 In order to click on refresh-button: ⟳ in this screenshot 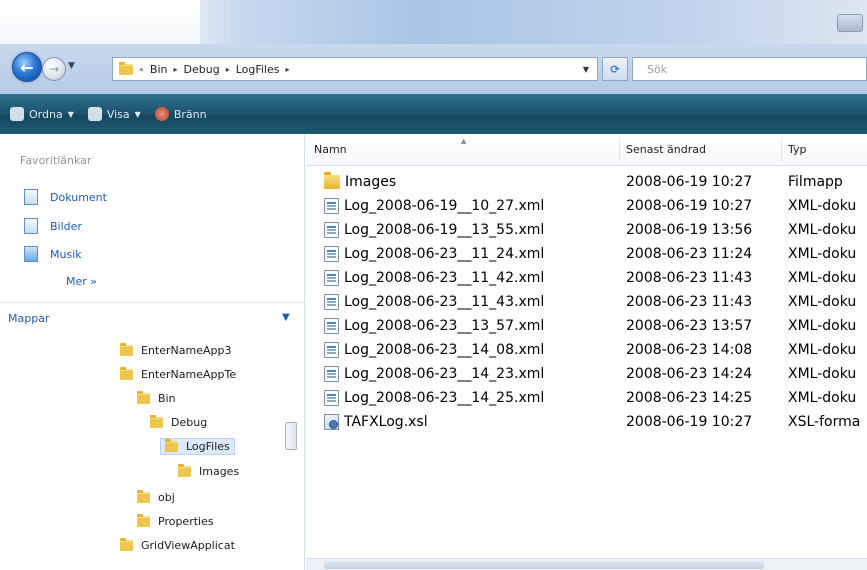, I will do `click(615, 69)`.